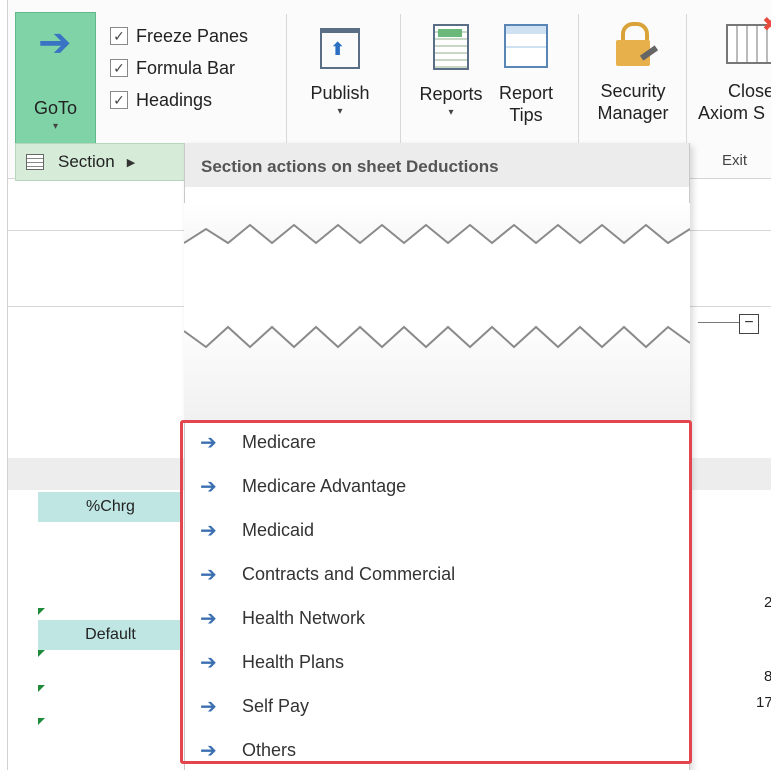 The image size is (771, 770). I want to click on report-icon, so click(451, 47).